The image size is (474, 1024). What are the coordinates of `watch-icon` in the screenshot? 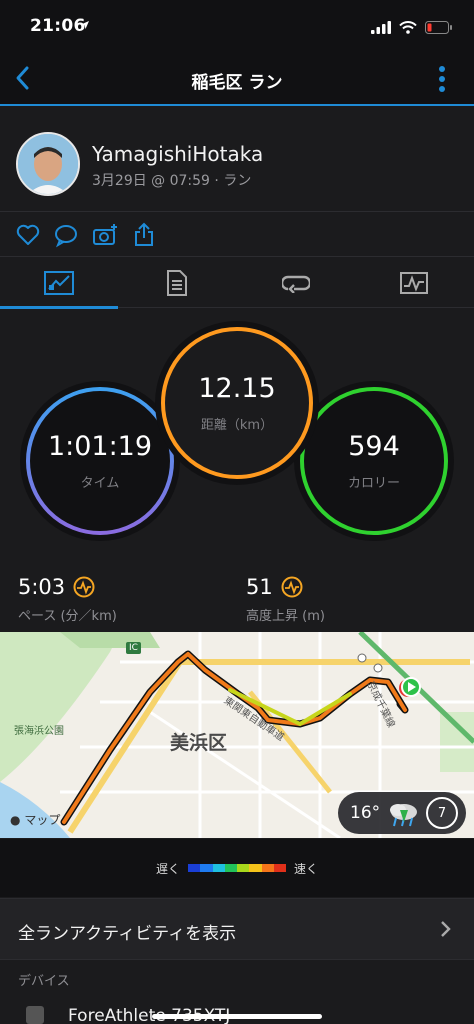 It's located at (35, 1015).